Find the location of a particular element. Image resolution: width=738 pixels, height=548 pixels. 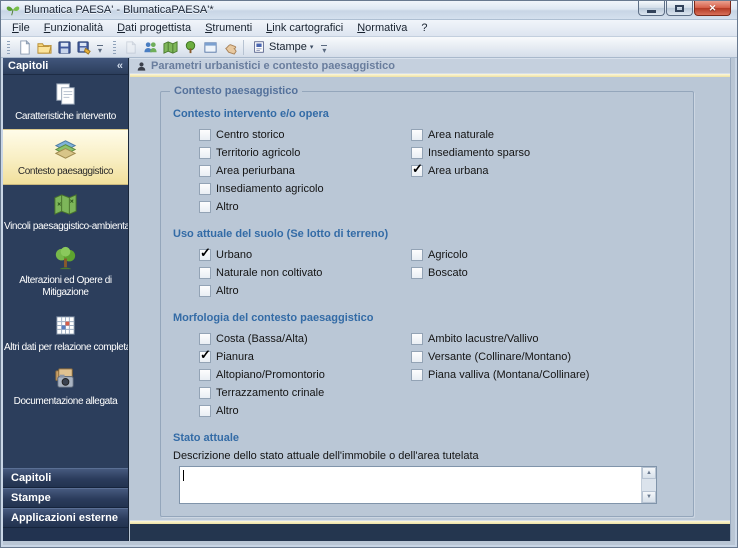

maximize-button is located at coordinates (679, 8).